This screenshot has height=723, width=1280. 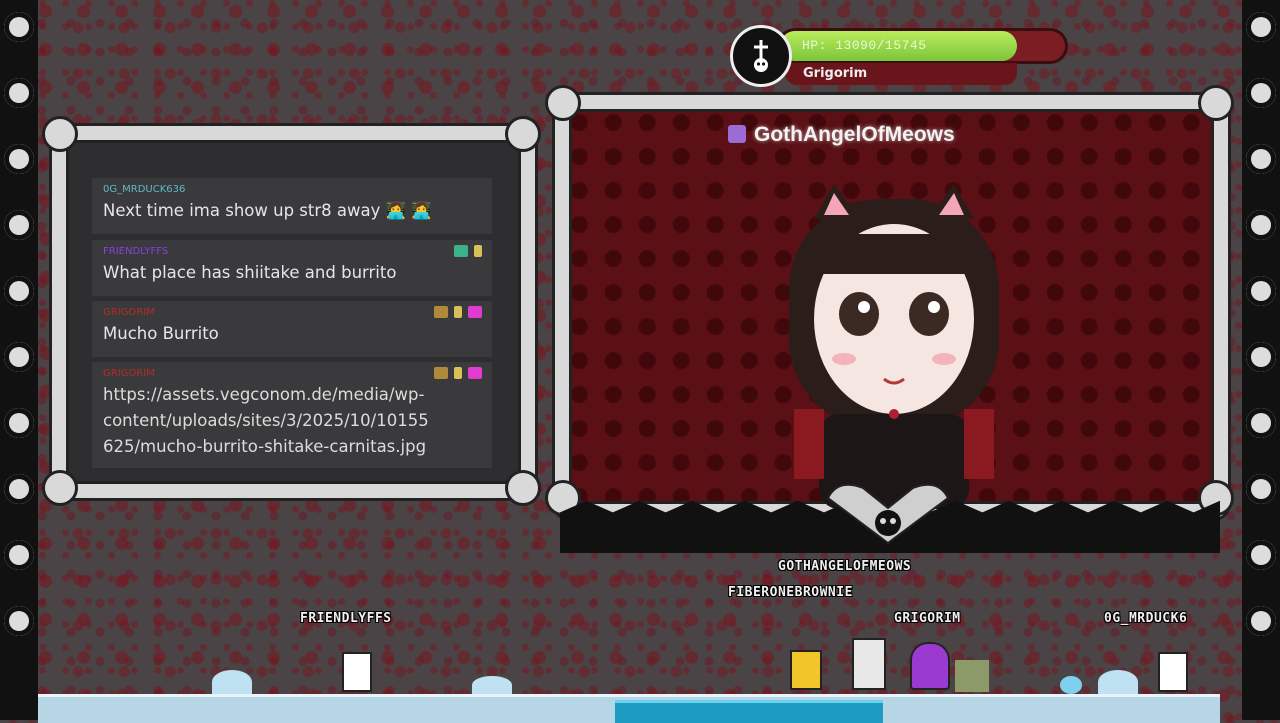 I want to click on chat-link-line: content/uploads/sites/3/2025/10/10155, so click(x=266, y=420).